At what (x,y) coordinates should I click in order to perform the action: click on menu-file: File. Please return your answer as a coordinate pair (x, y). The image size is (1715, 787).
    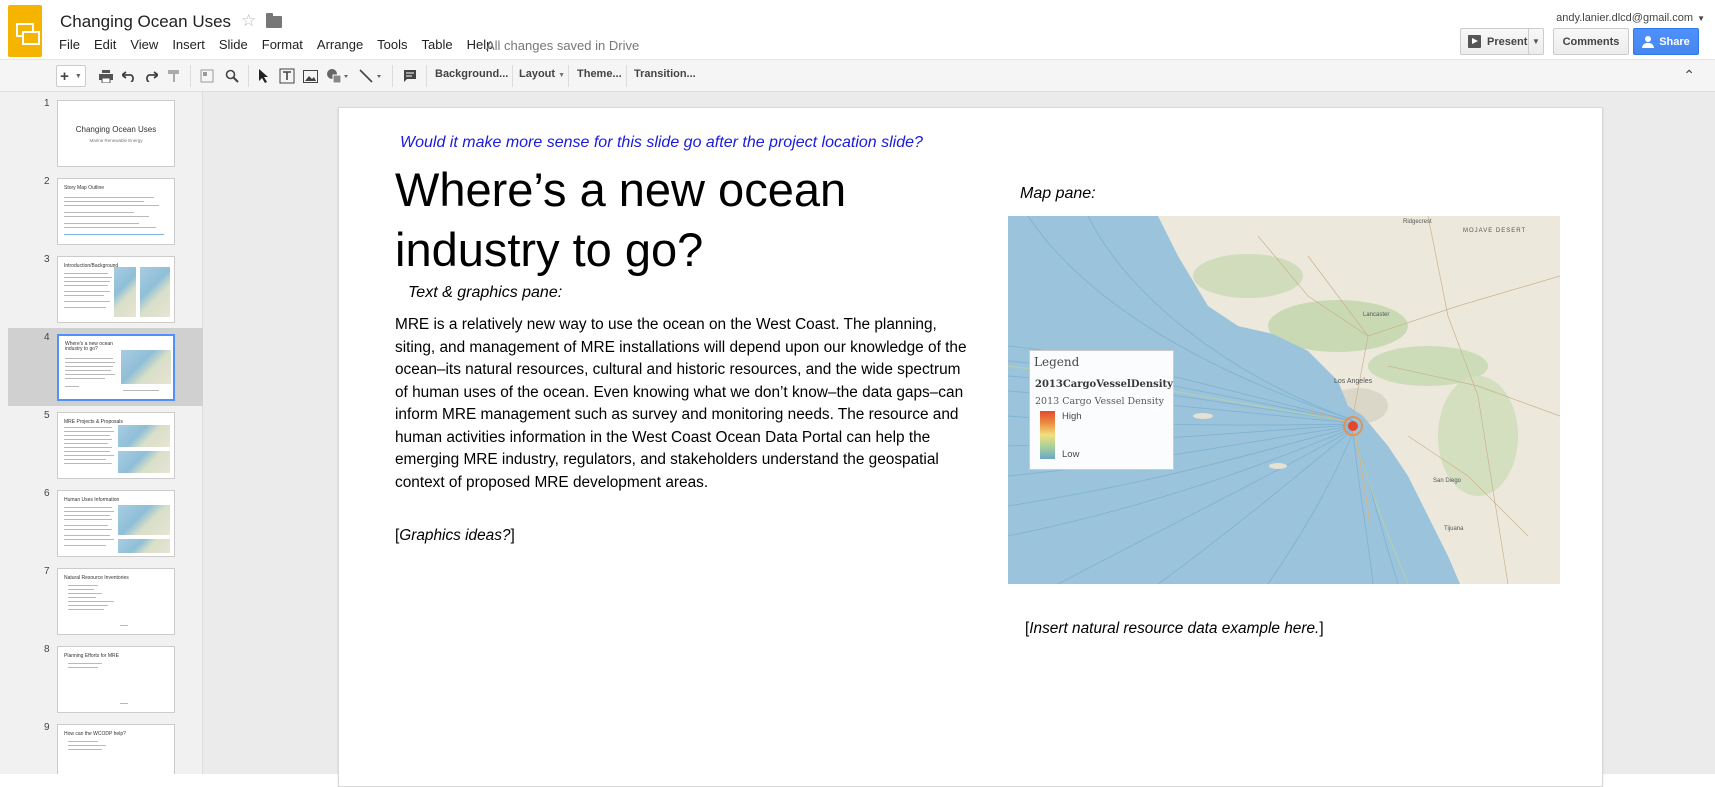
    Looking at the image, I should click on (73, 44).